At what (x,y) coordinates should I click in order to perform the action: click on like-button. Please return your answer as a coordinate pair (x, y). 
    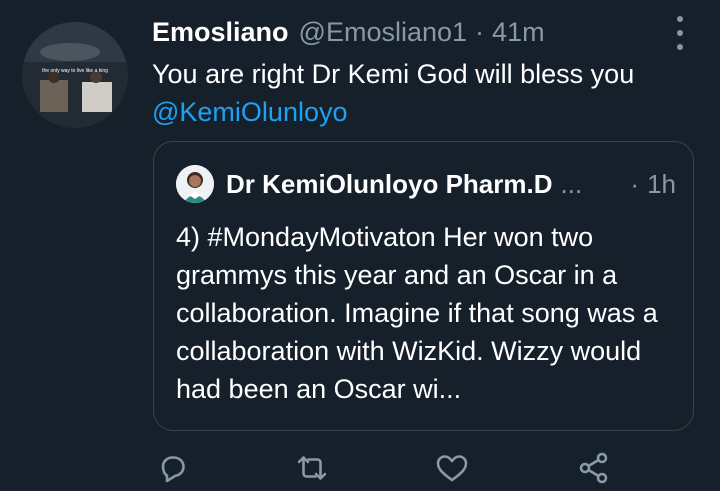
    Looking at the image, I should click on (454, 470).